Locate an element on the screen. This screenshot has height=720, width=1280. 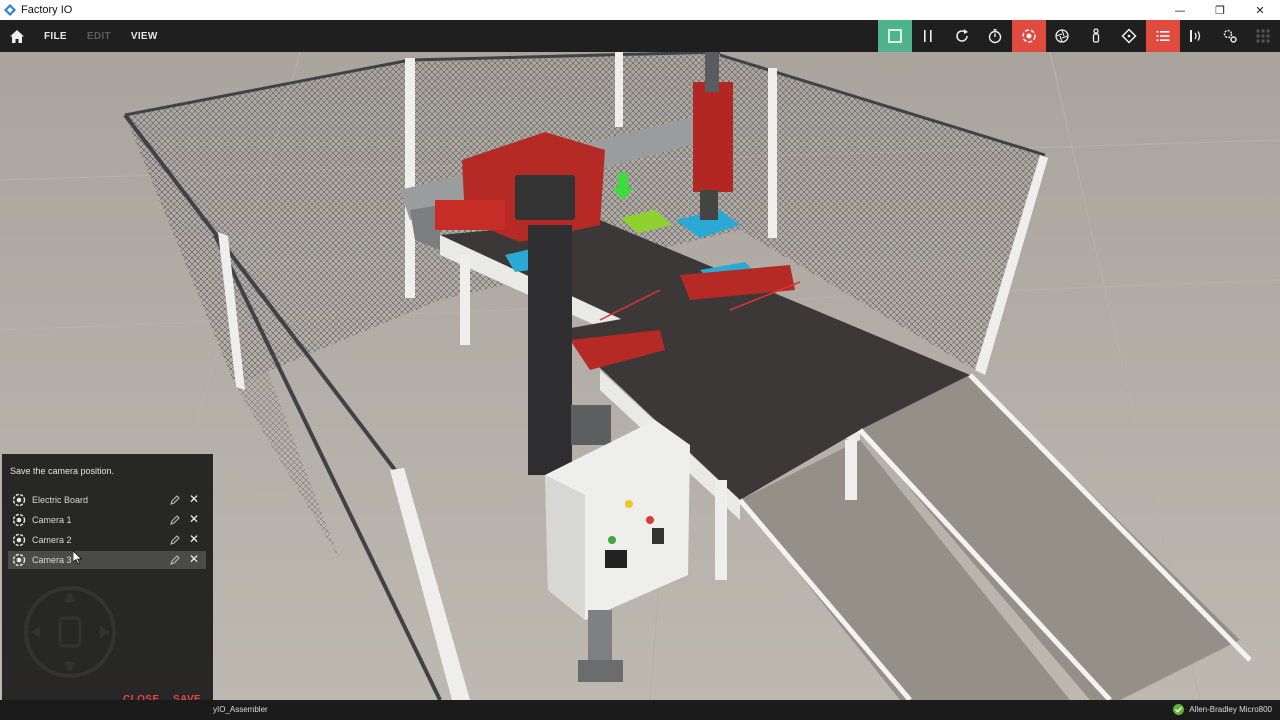
factory-io-logo-icon is located at coordinates (10, 10).